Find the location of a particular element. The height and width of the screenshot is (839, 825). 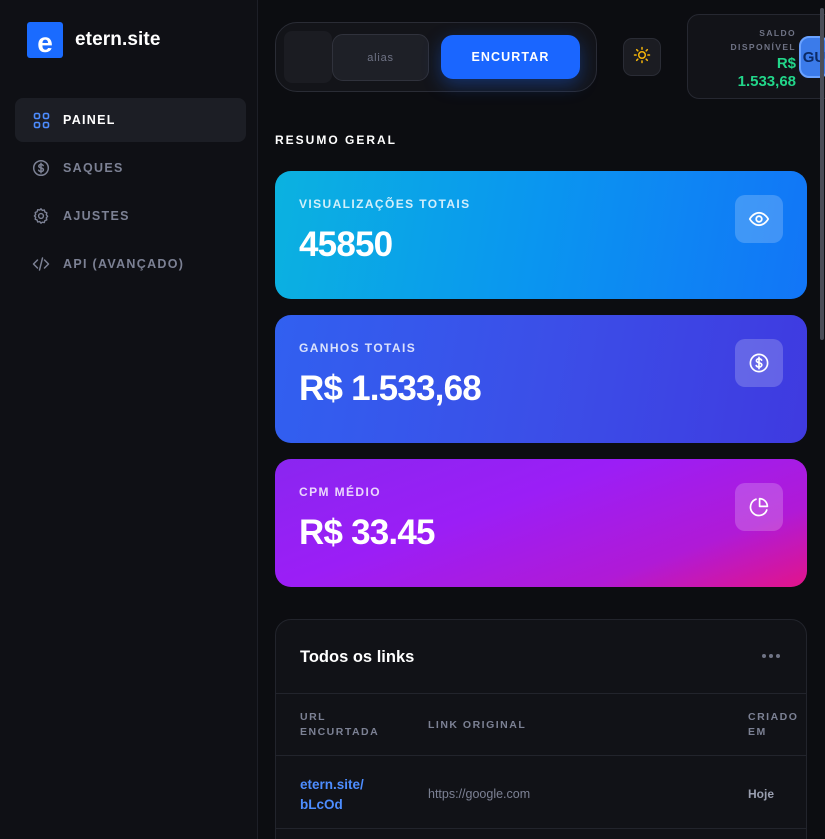

alias-input is located at coordinates (380, 57).